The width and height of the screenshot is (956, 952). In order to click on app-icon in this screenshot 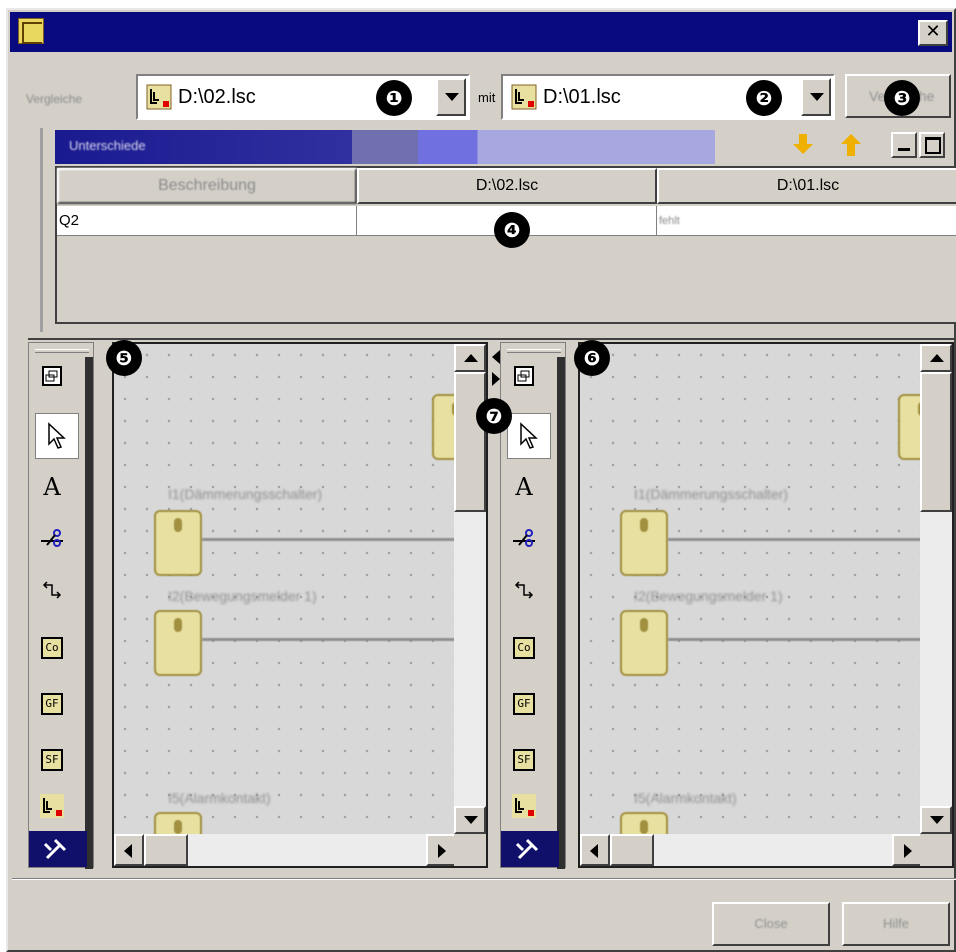, I will do `click(31, 31)`.